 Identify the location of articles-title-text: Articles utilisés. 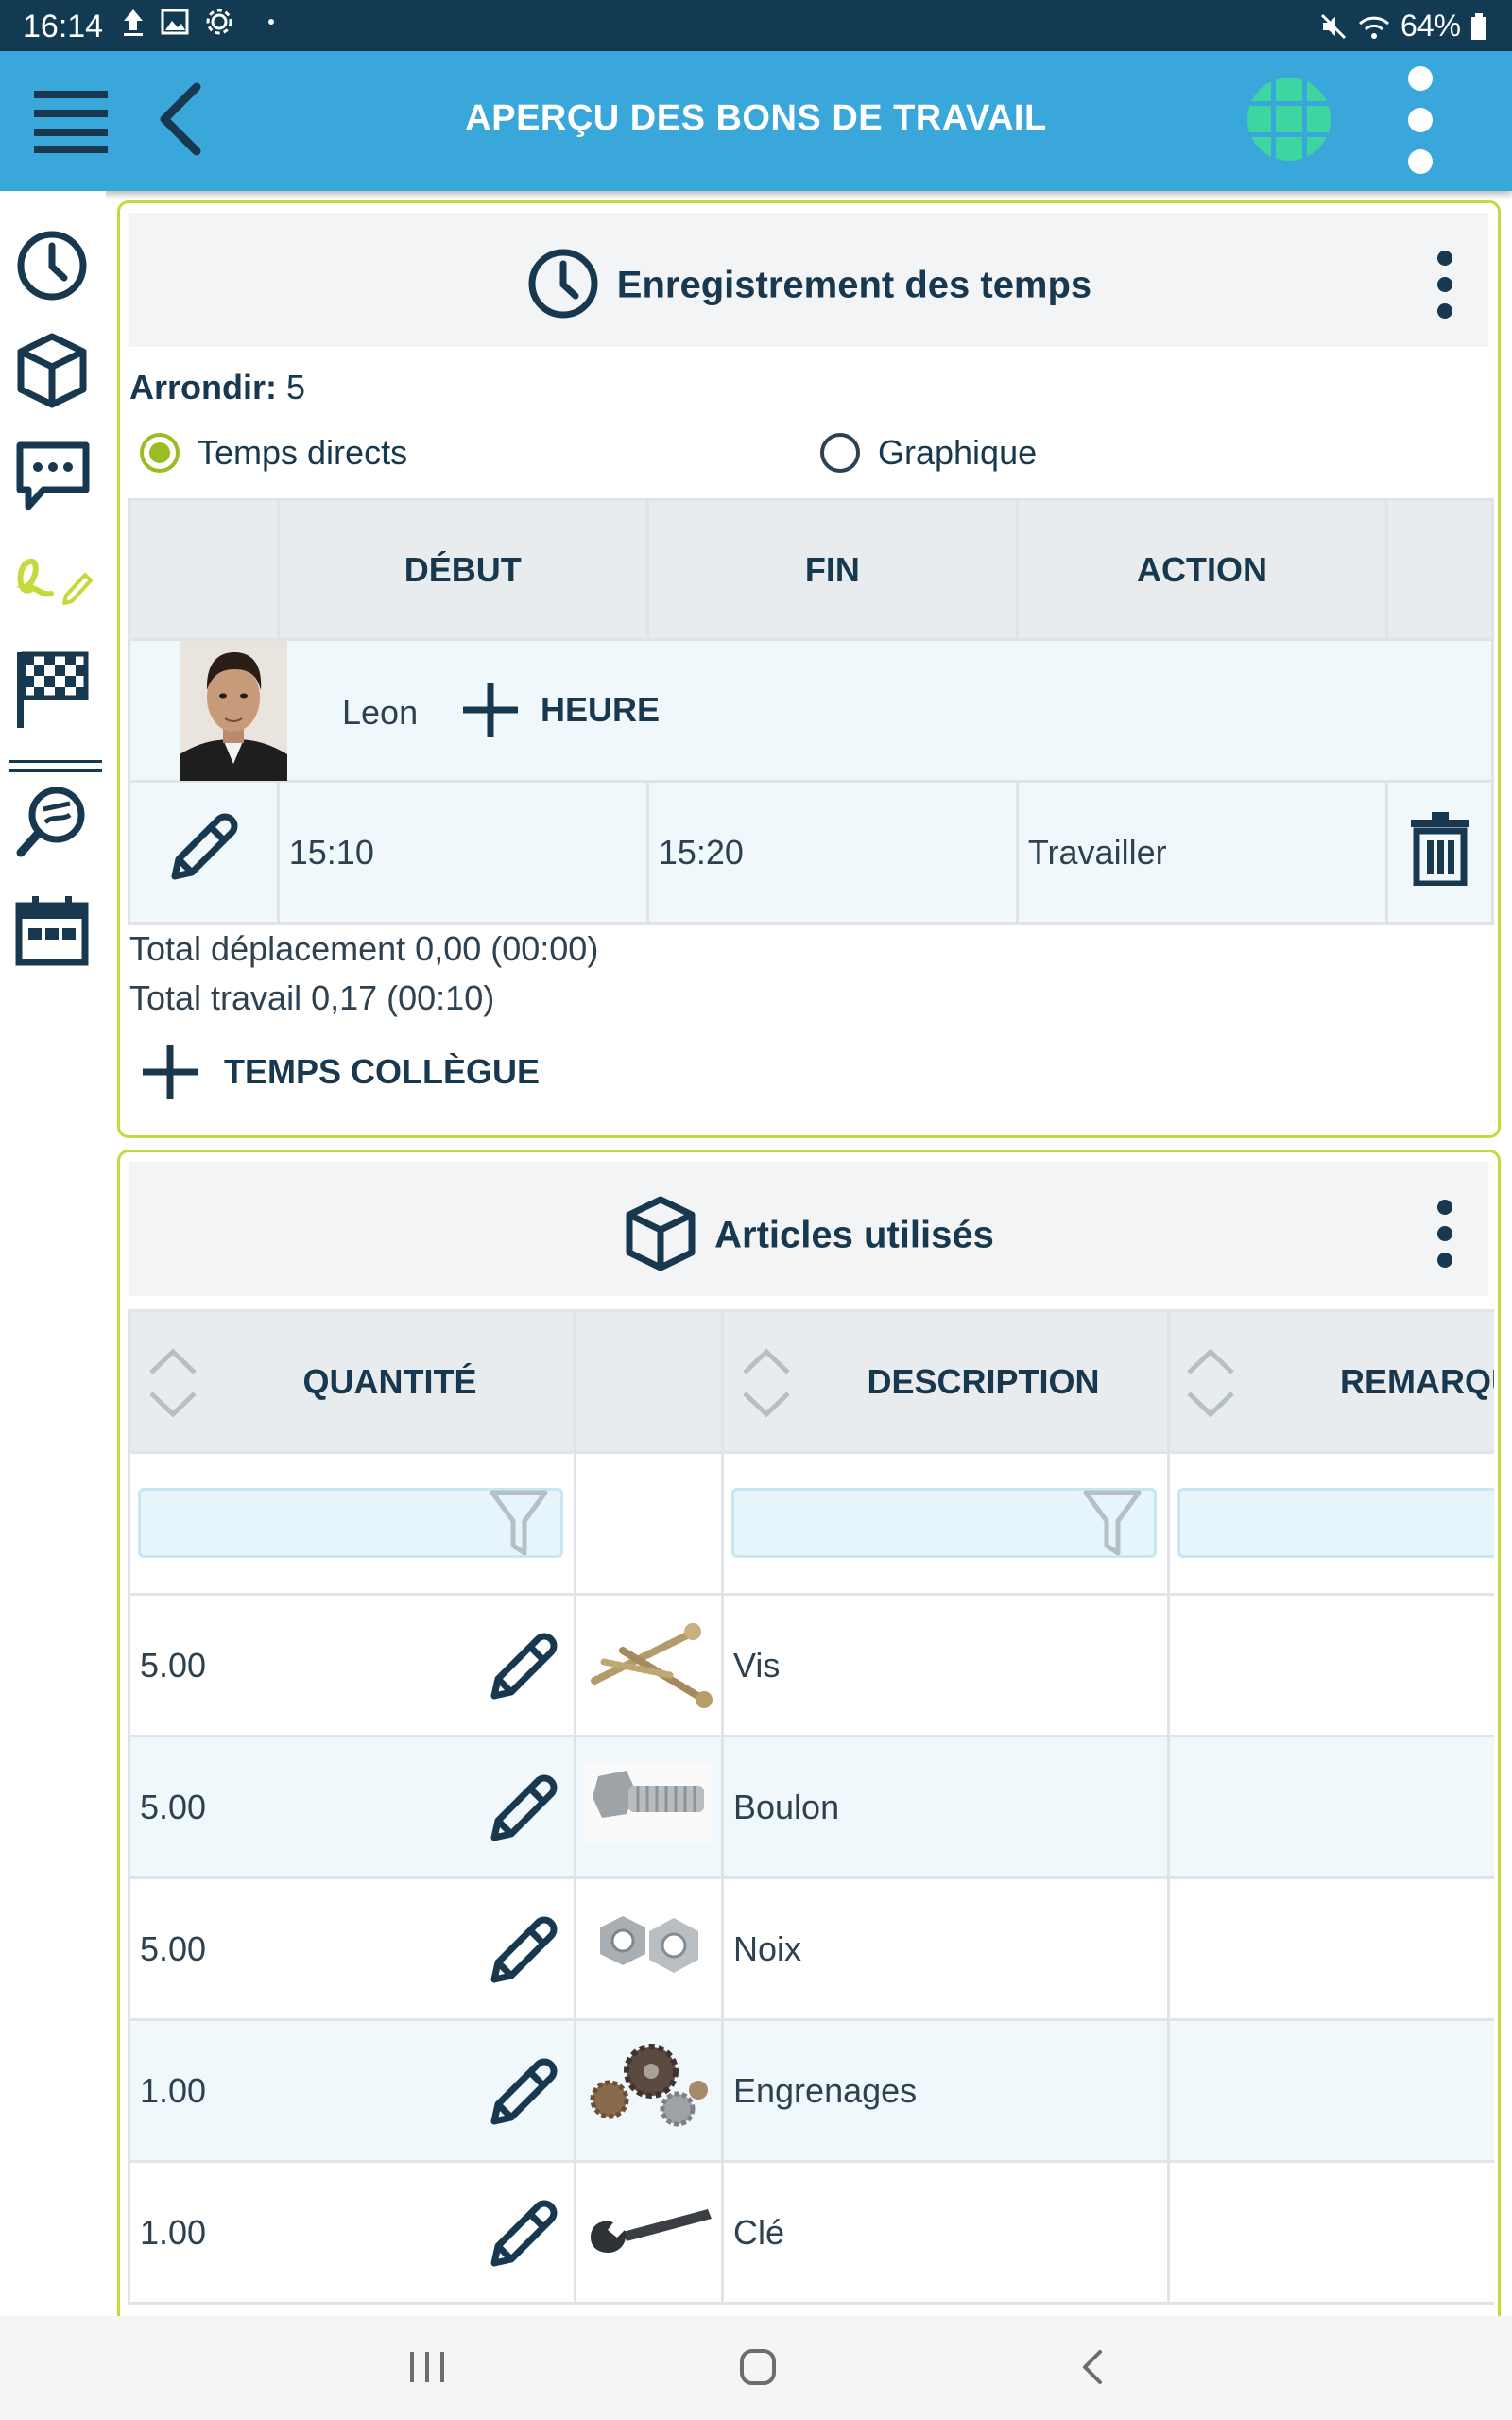
(854, 1235).